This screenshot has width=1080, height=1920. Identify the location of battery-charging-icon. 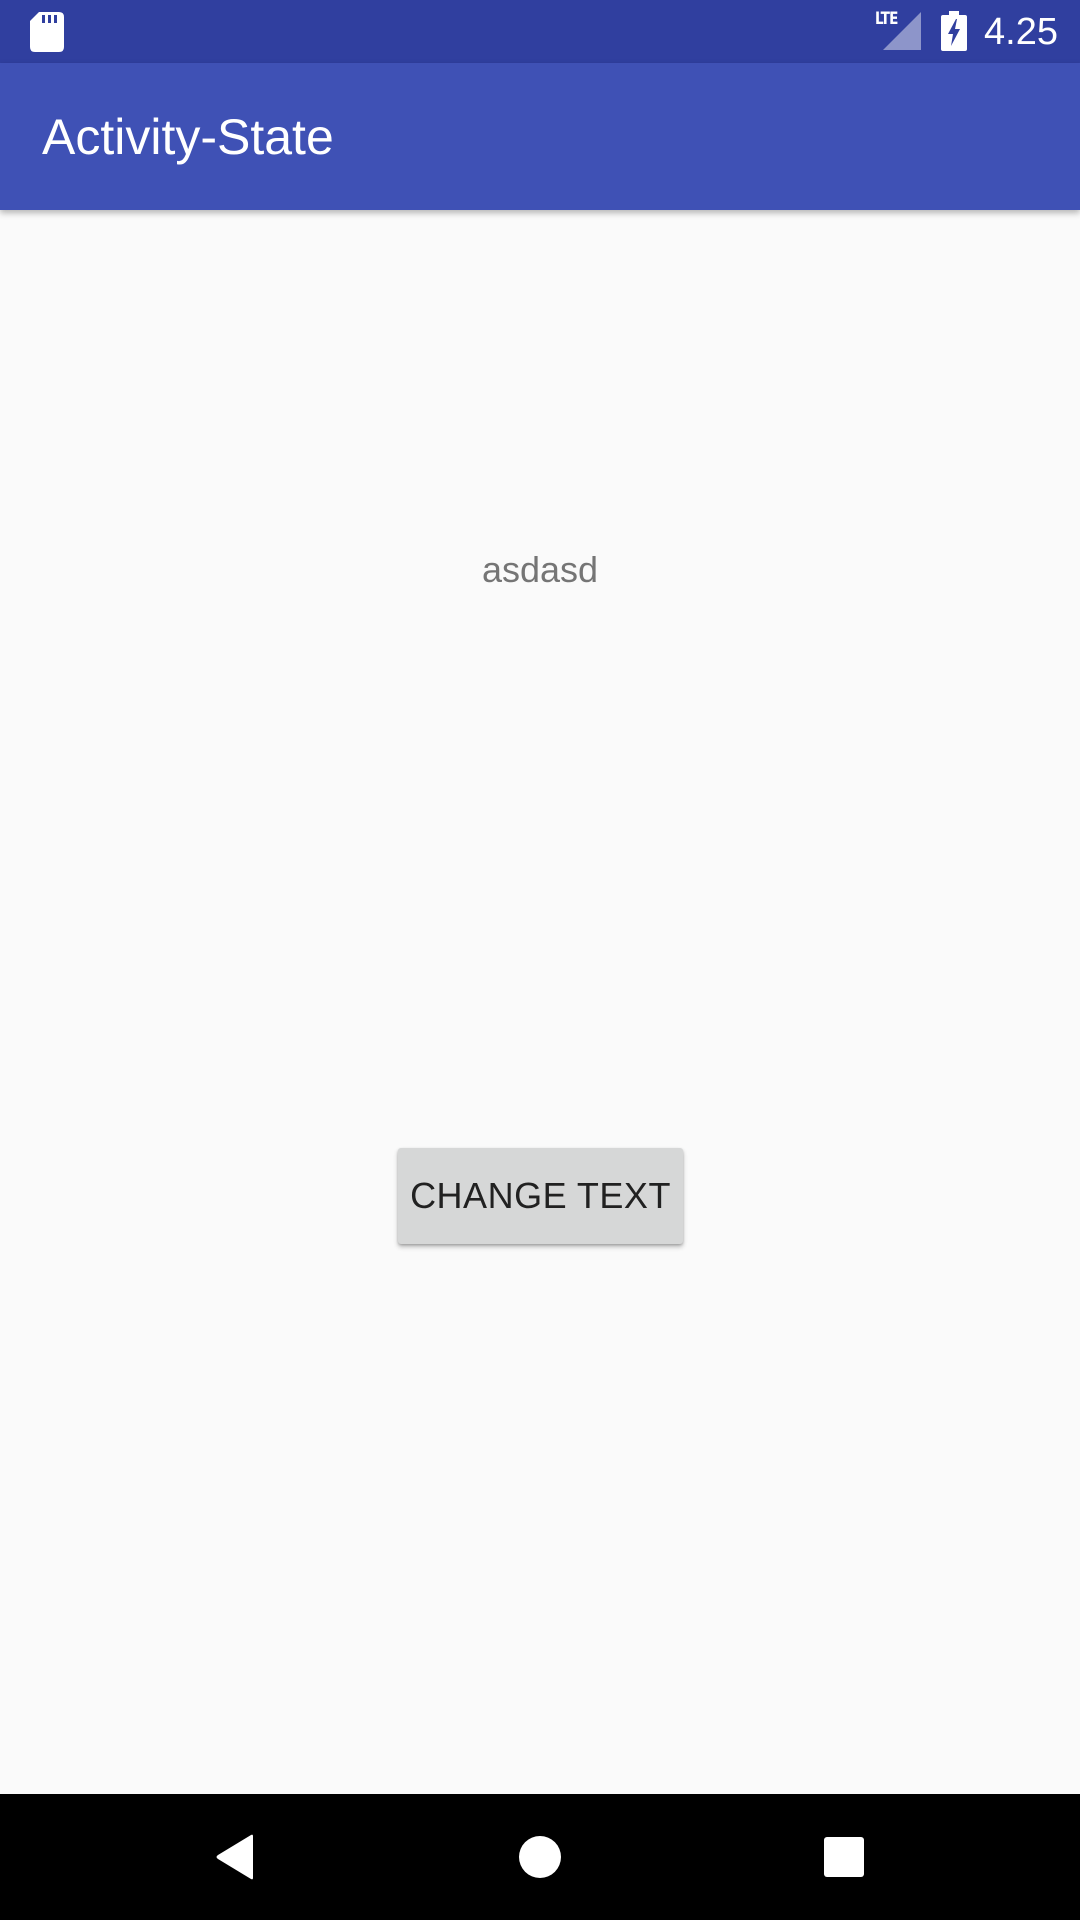
(954, 31).